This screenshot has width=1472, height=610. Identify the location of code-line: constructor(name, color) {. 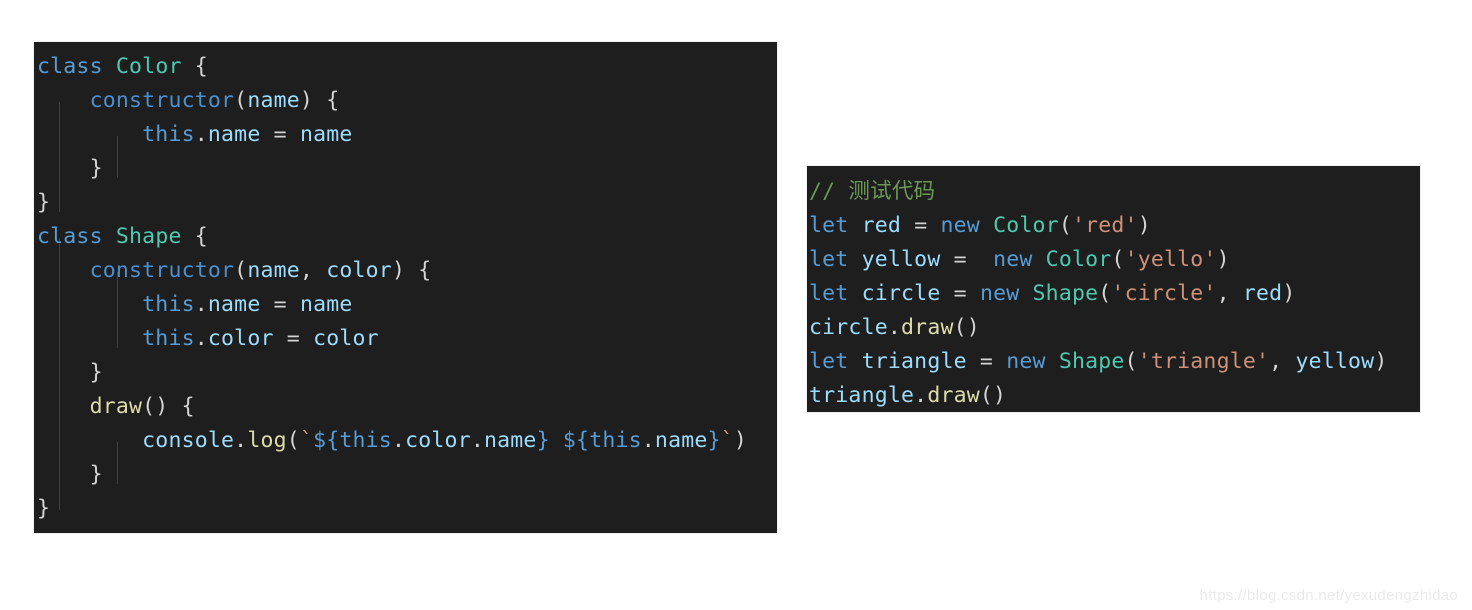
(405, 271).